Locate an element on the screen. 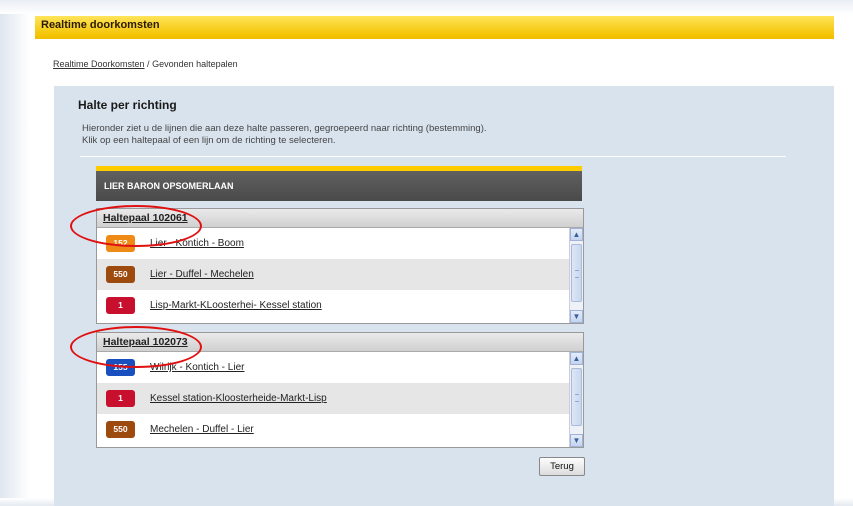 The width and height of the screenshot is (853, 506). stop-name: LIER BARON OPSOMERLAAN is located at coordinates (169, 186).